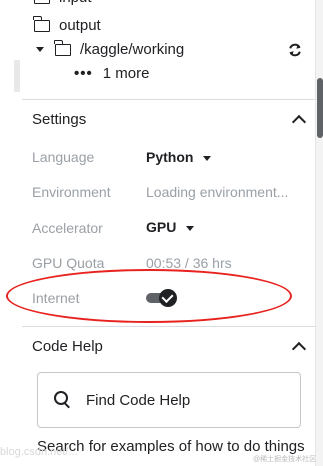  Describe the element at coordinates (126, 73) in the screenshot. I see `more-items-label: 1 more` at that location.